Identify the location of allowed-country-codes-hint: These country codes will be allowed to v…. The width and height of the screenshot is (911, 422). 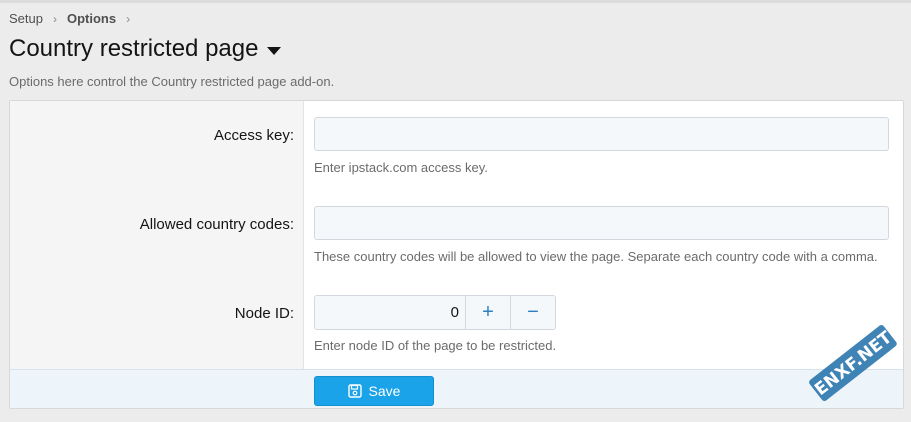
(596, 256).